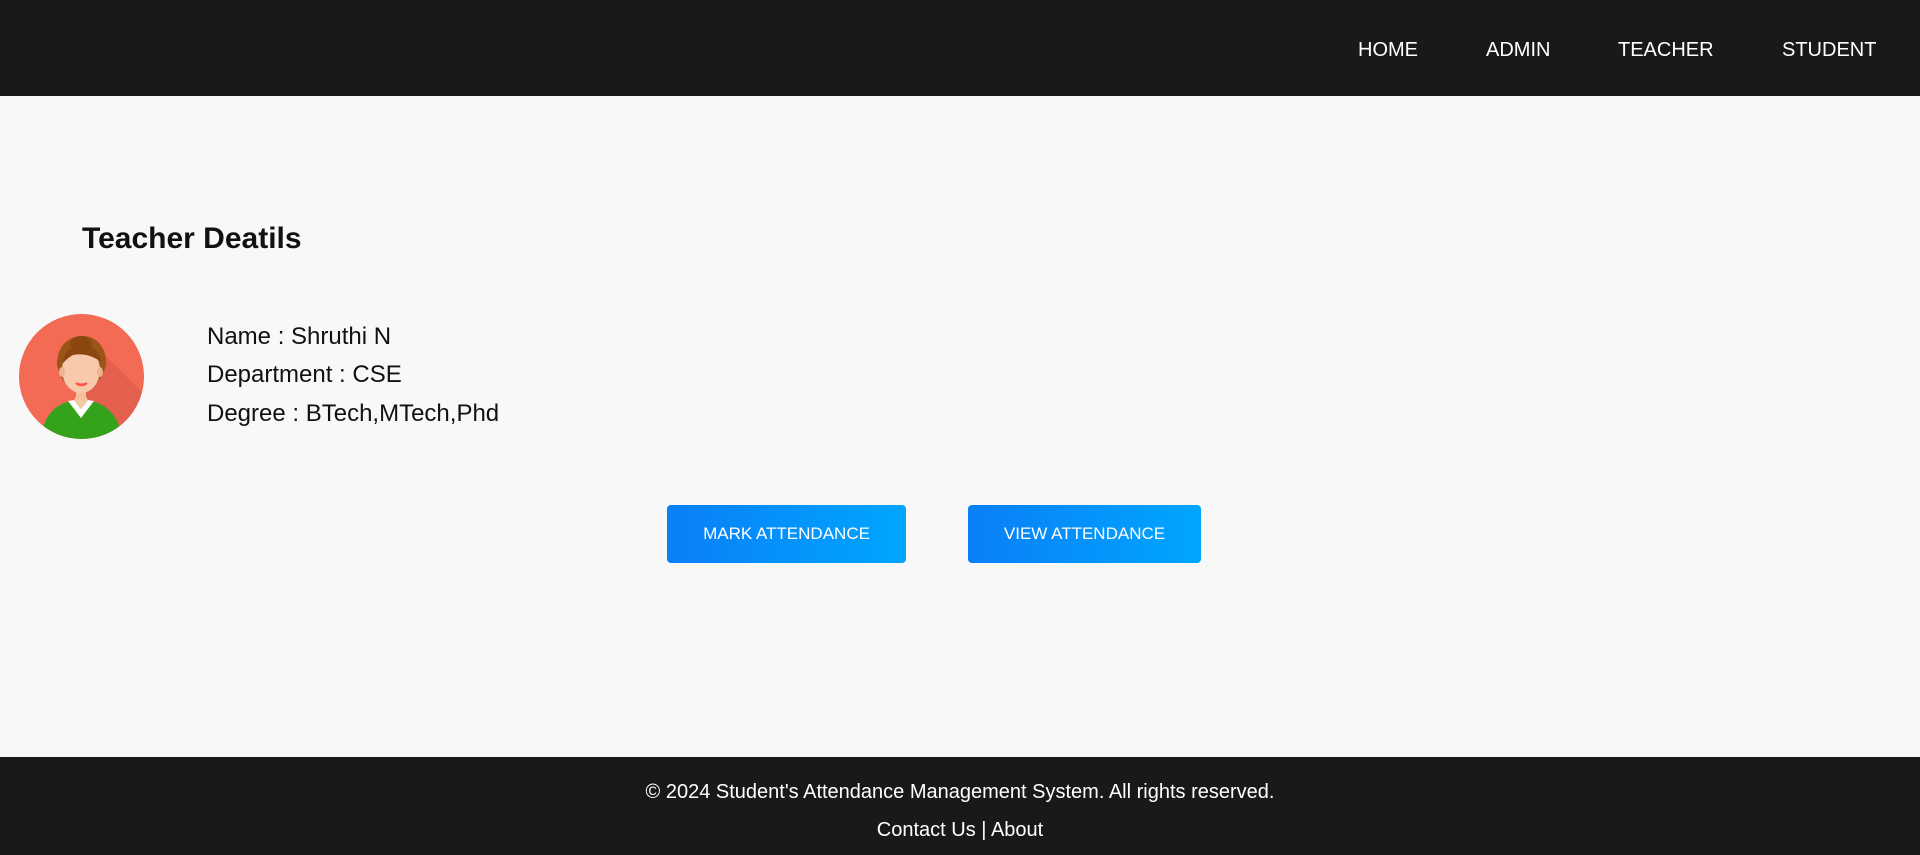 The image size is (1920, 855). What do you see at coordinates (1017, 830) in the screenshot?
I see `about-link: About` at bounding box center [1017, 830].